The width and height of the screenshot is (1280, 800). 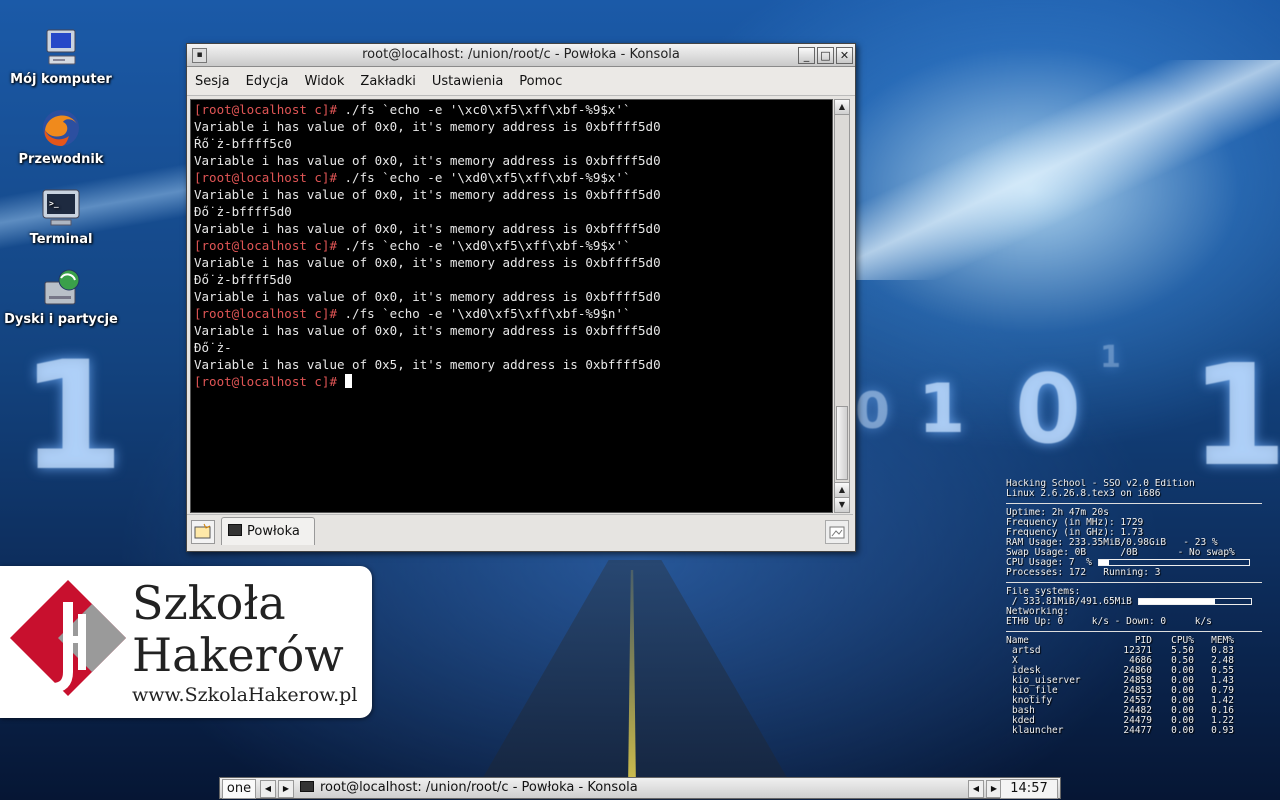 What do you see at coordinates (1194, 601) in the screenshot?
I see `fs-usage-bar` at bounding box center [1194, 601].